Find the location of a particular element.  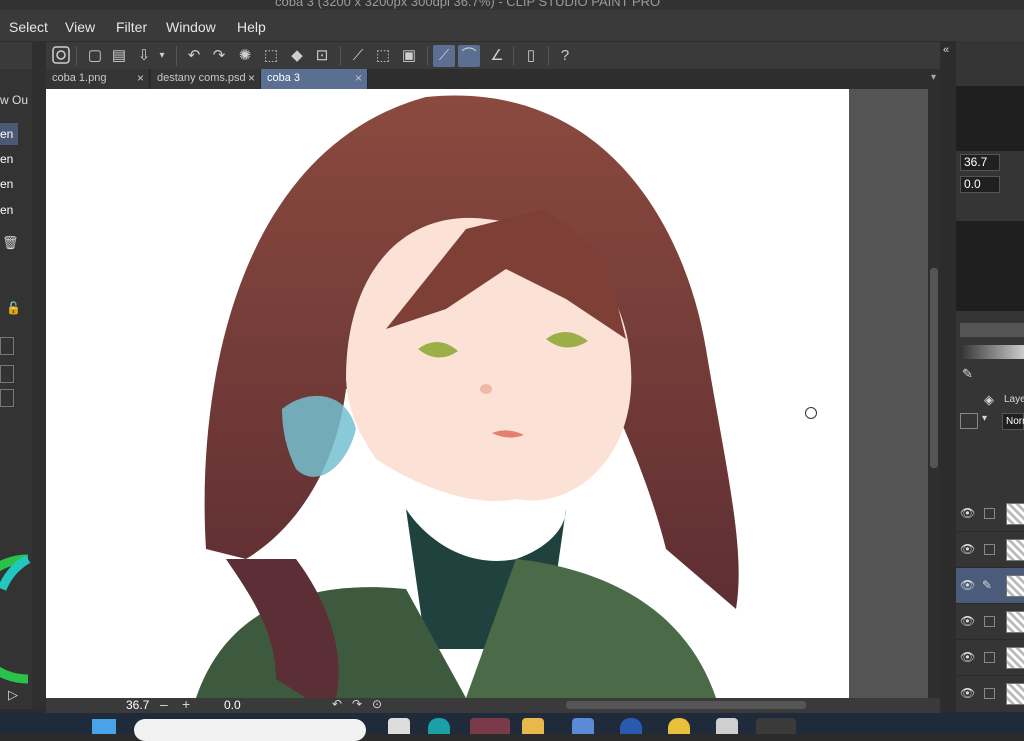

navigator-rotate-input: 0.0 is located at coordinates (980, 184).